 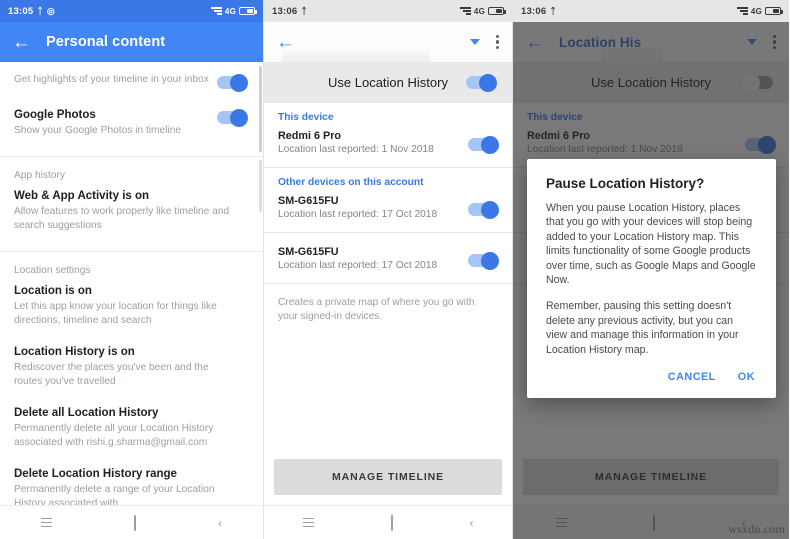 I want to click on section-header-other-devices: Other devices on this account, so click(x=351, y=182).